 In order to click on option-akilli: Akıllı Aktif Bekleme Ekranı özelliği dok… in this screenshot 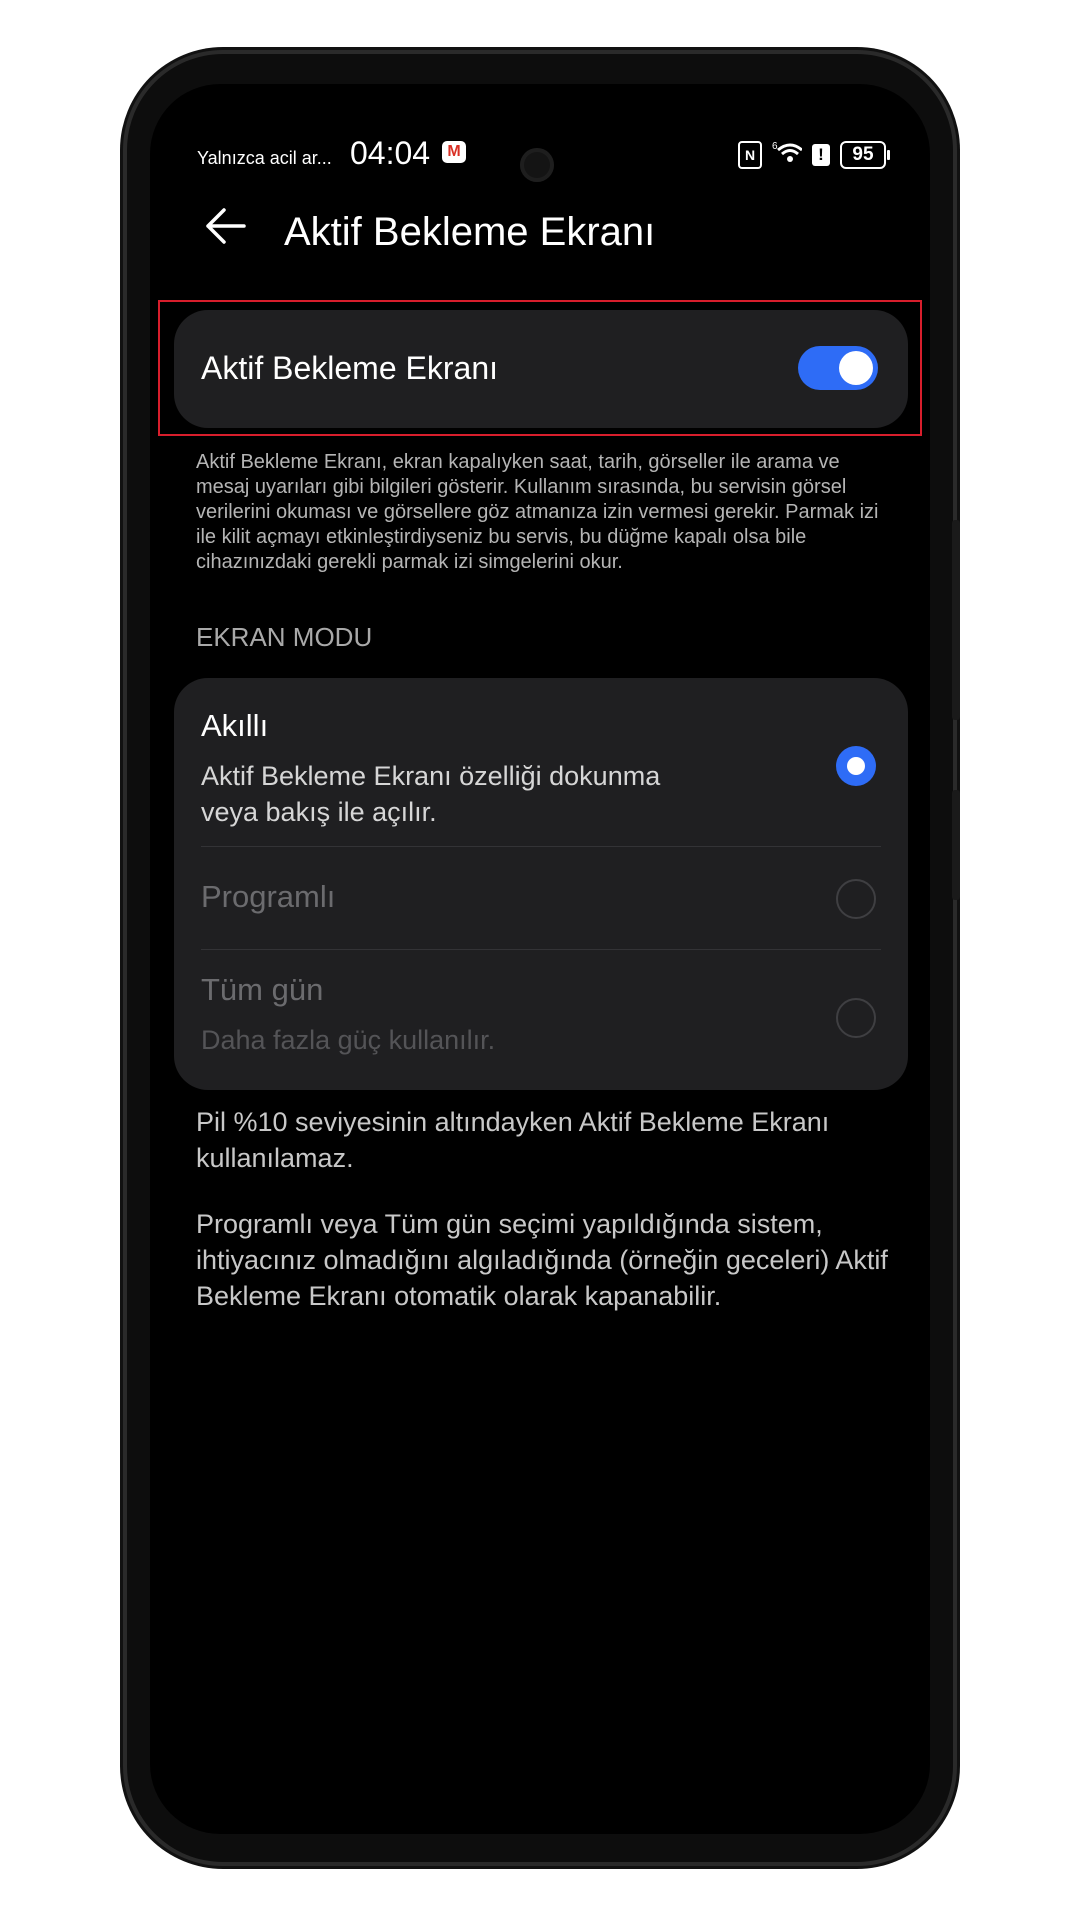, I will do `click(541, 762)`.